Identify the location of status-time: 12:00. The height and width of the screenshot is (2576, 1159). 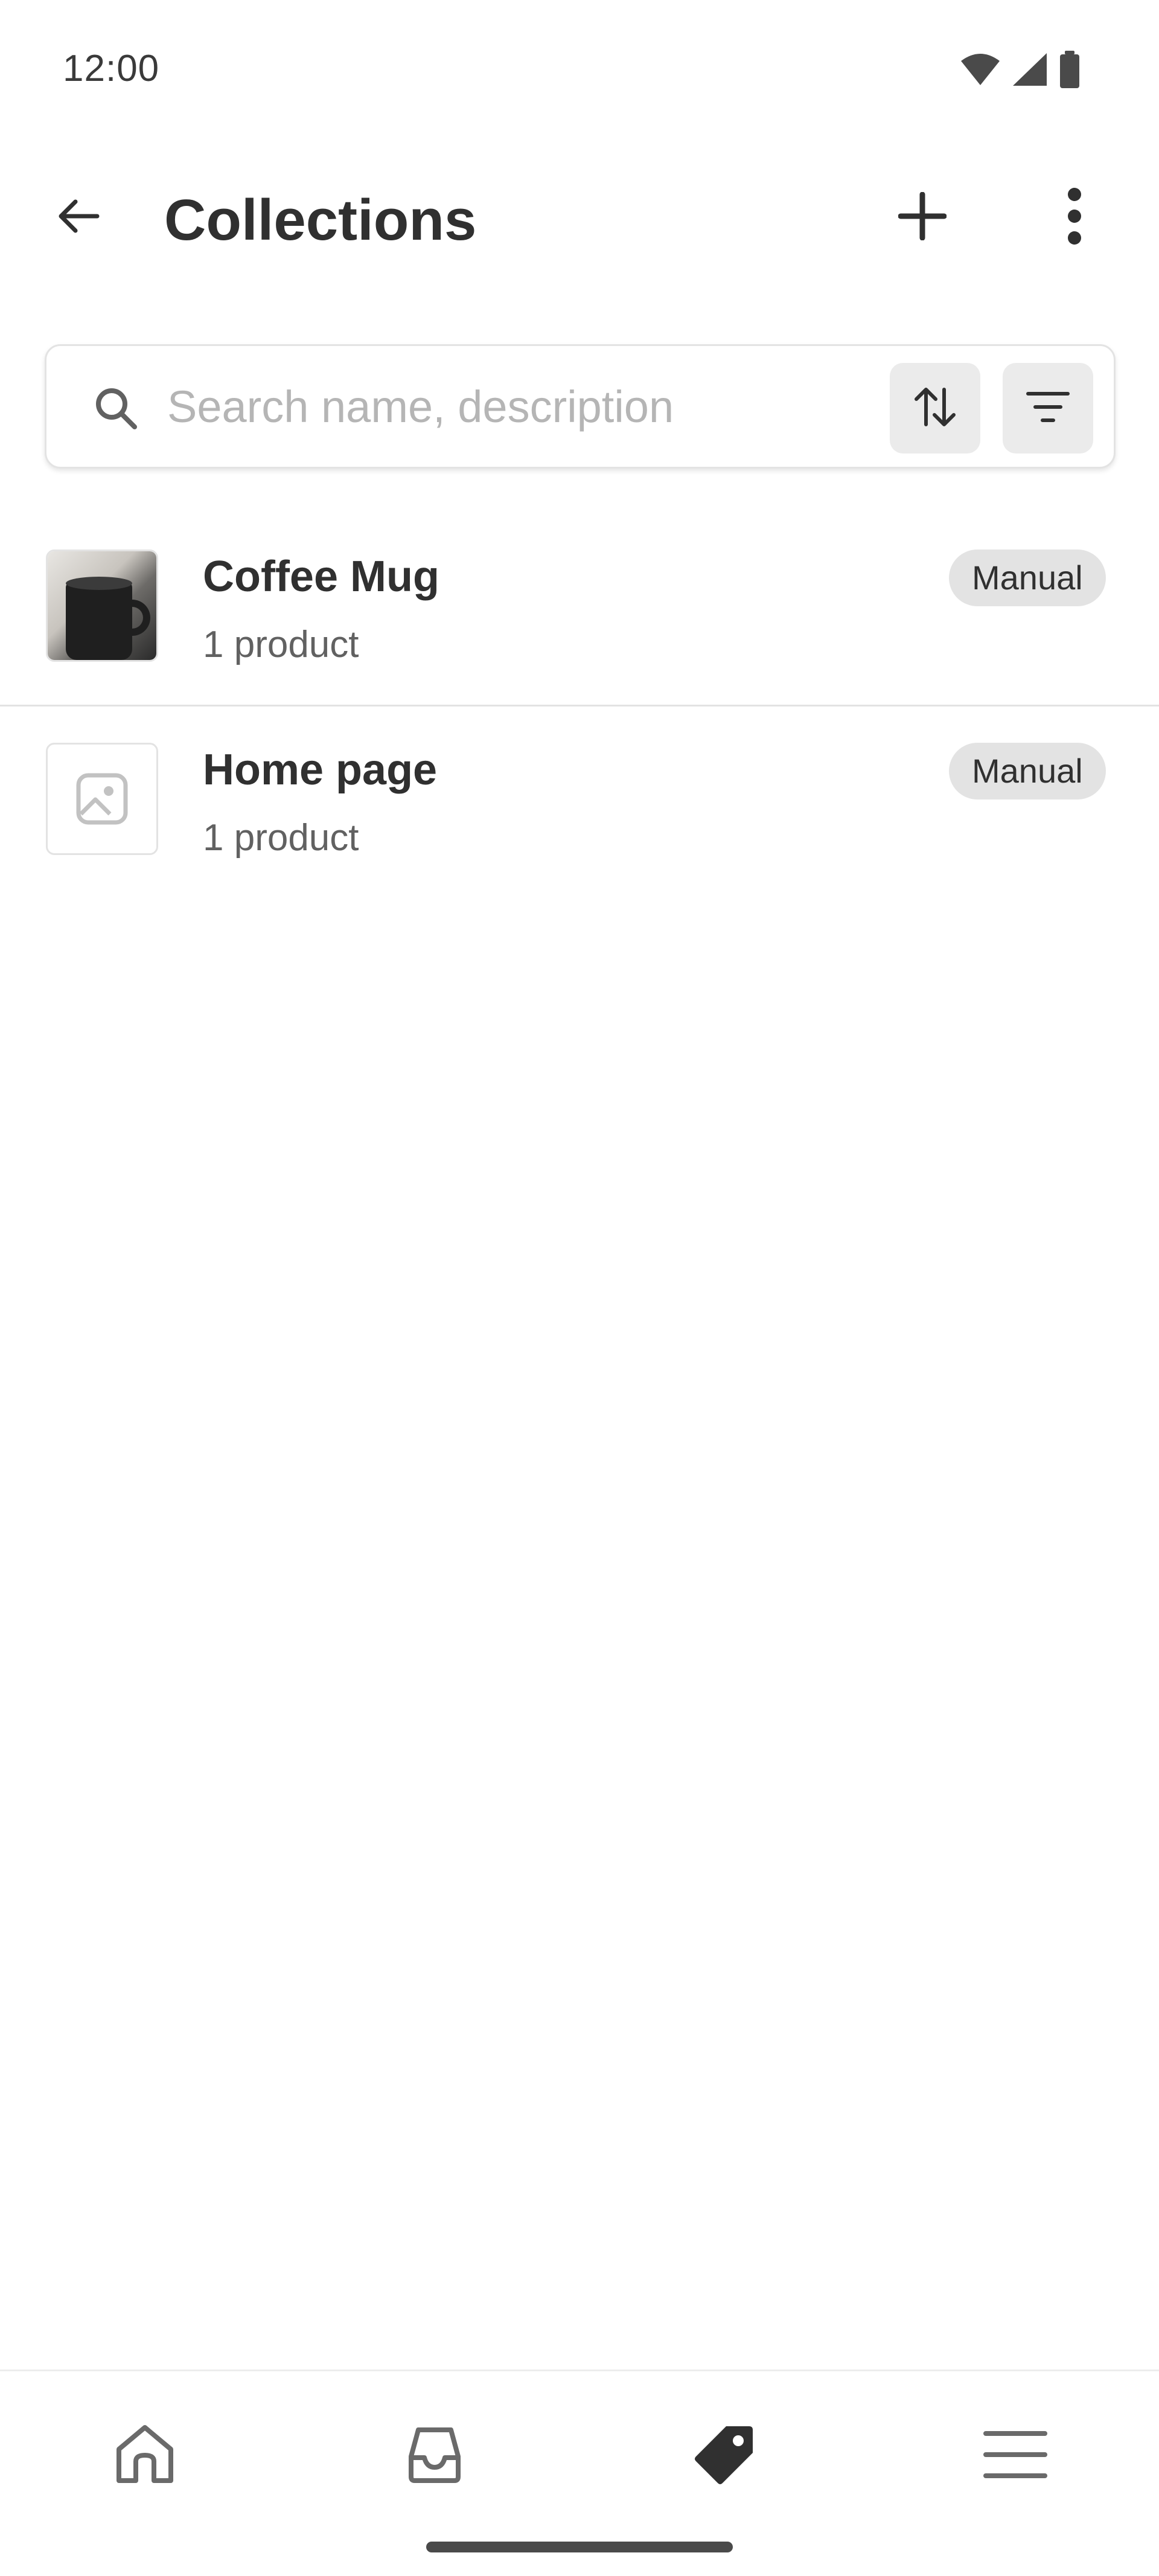
(111, 68).